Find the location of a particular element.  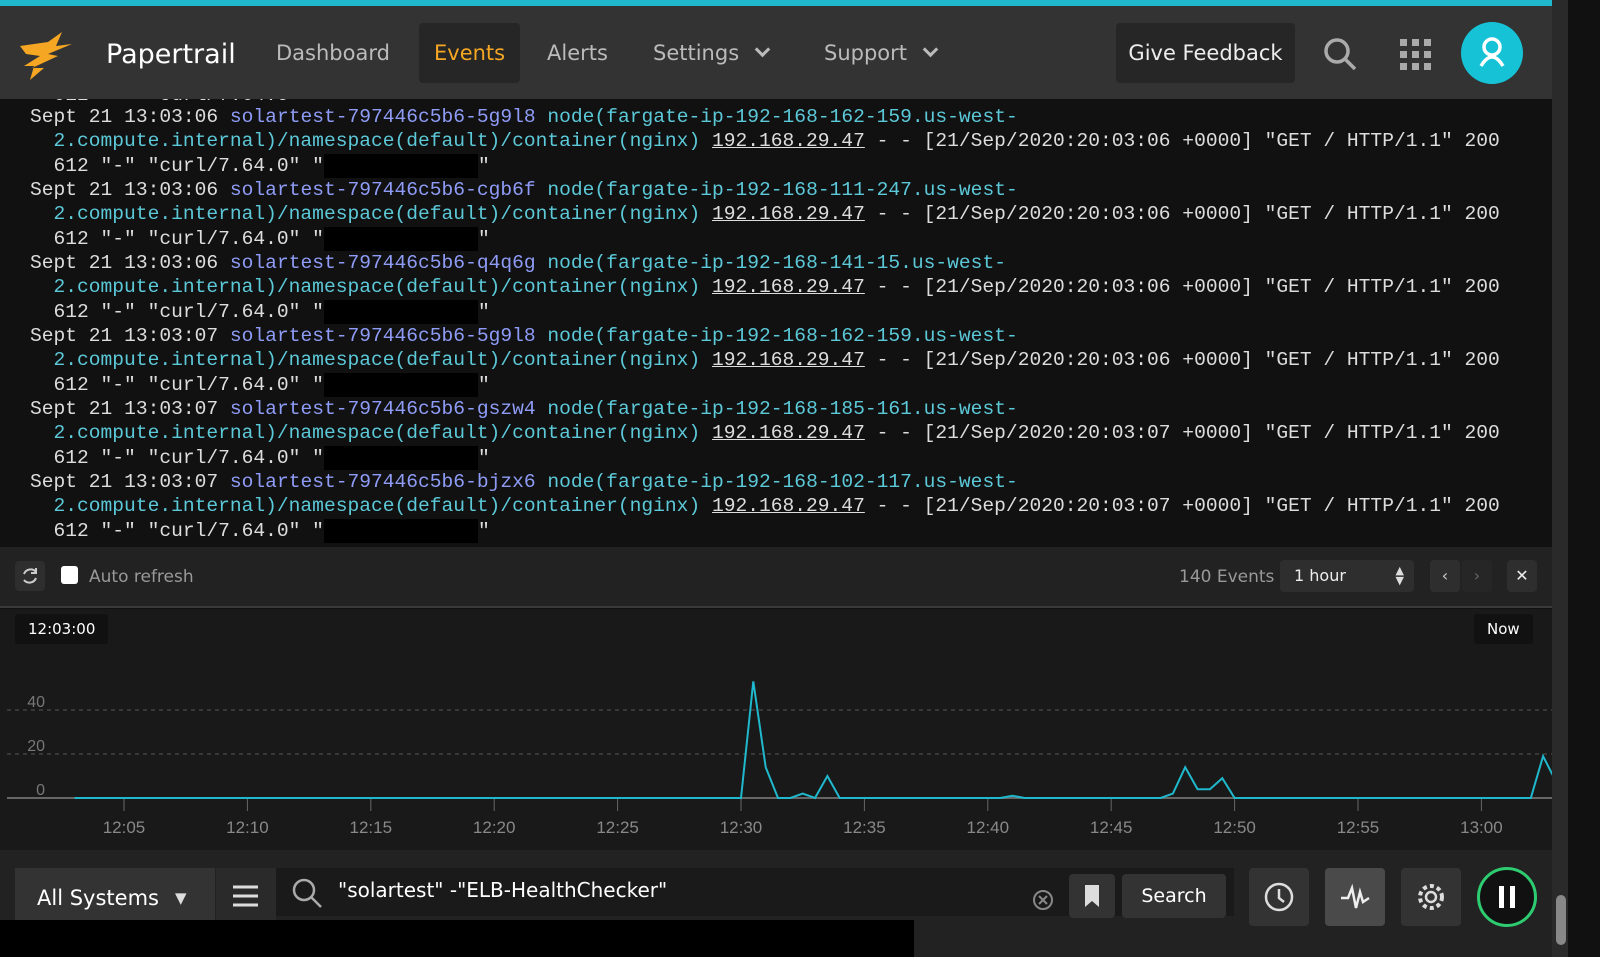

close-button: ✕ is located at coordinates (1522, 576).